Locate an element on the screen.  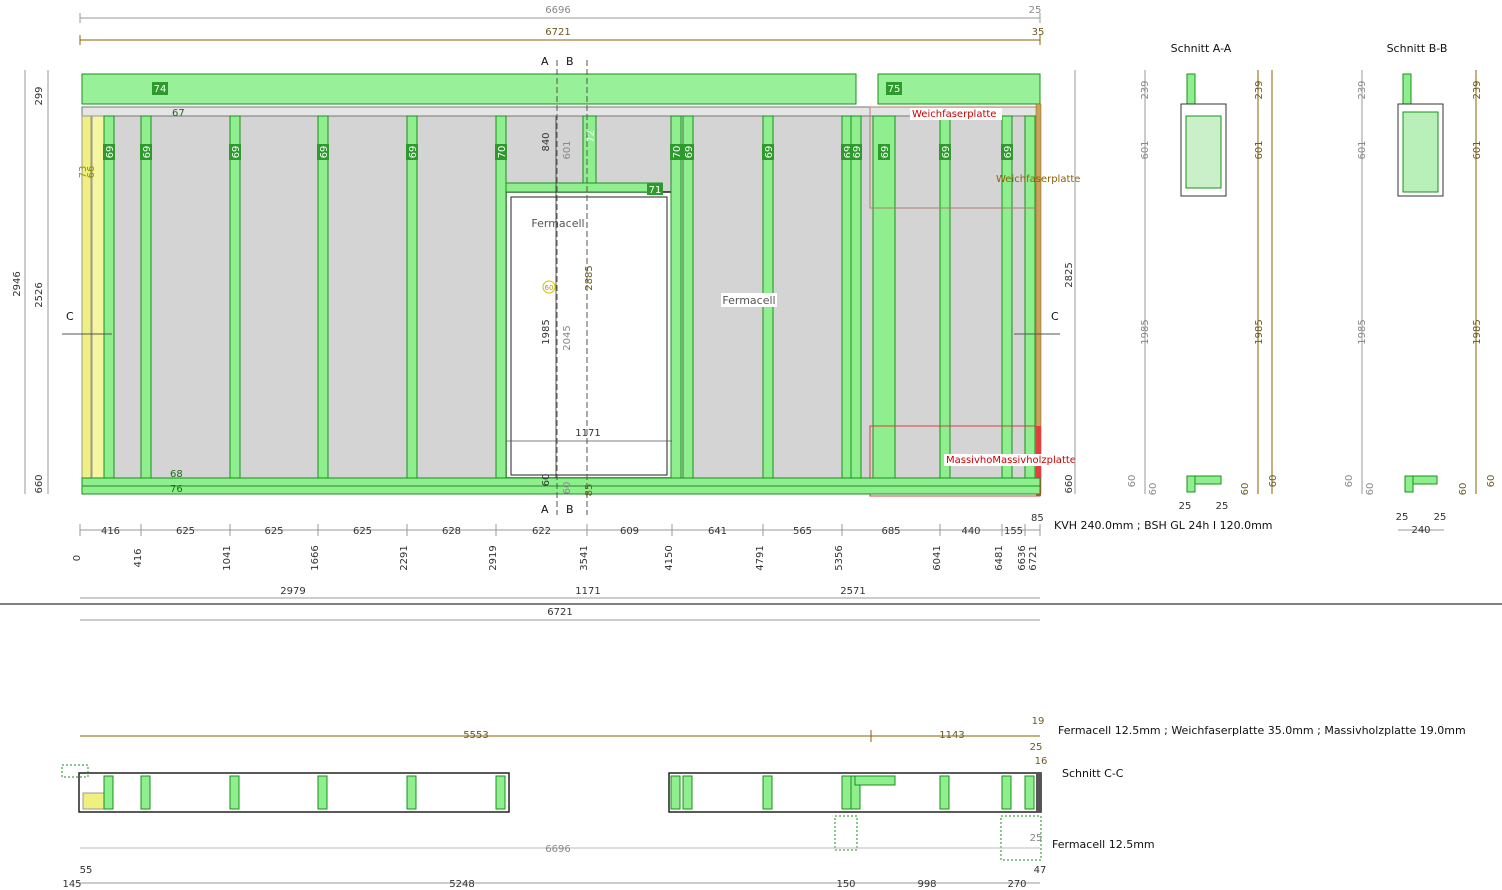
dim-overall-25: 25 is located at coordinates (1035, 10).